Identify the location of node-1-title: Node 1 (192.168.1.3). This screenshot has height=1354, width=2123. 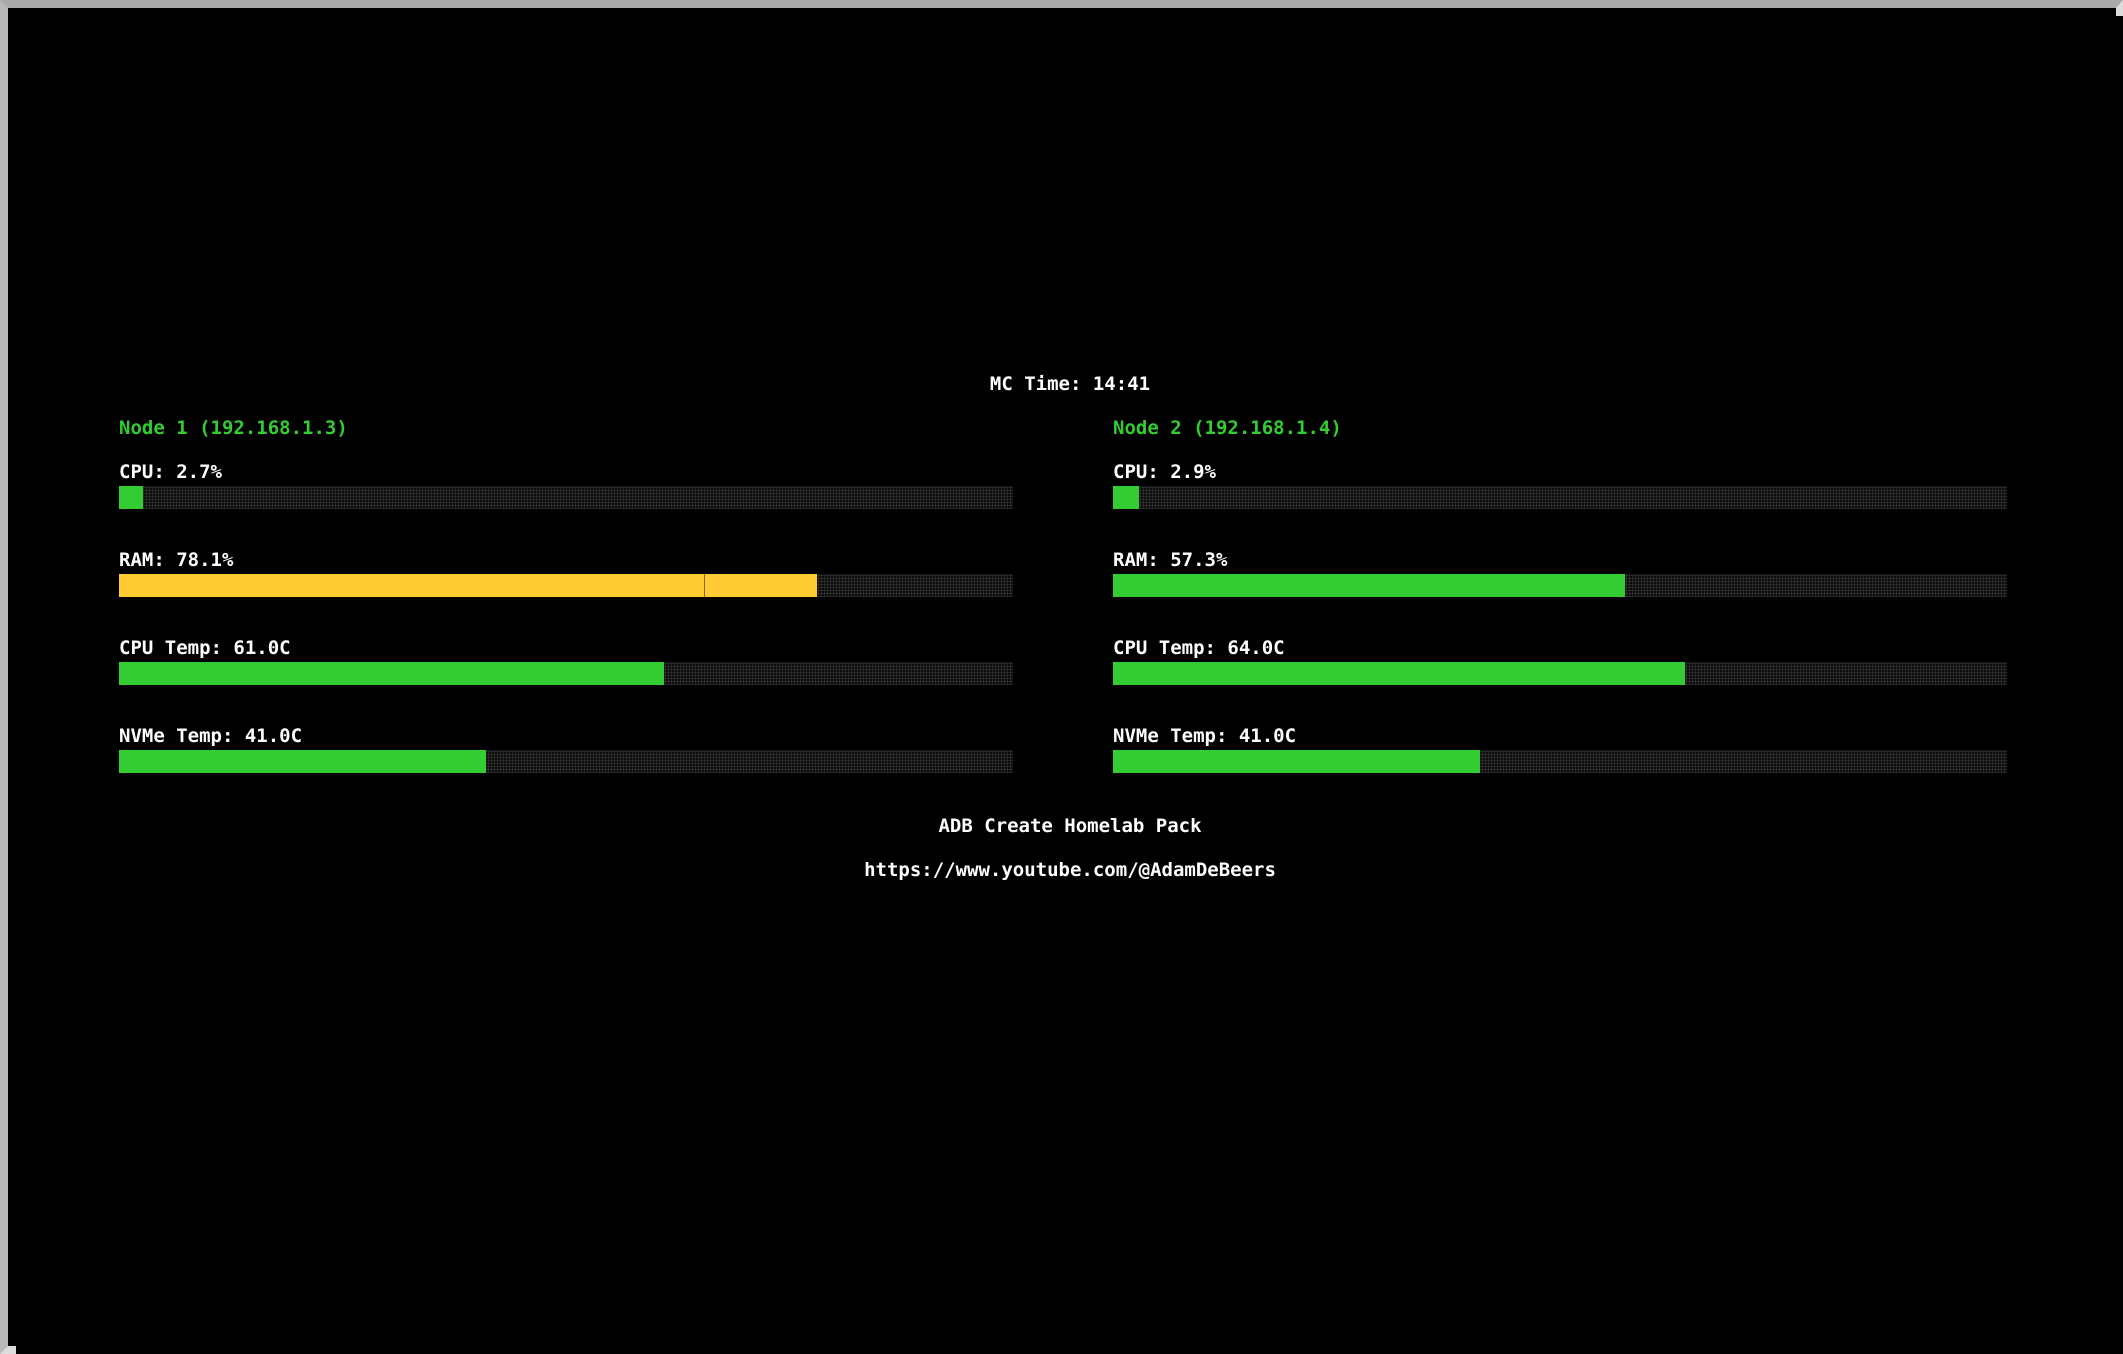
(233, 428).